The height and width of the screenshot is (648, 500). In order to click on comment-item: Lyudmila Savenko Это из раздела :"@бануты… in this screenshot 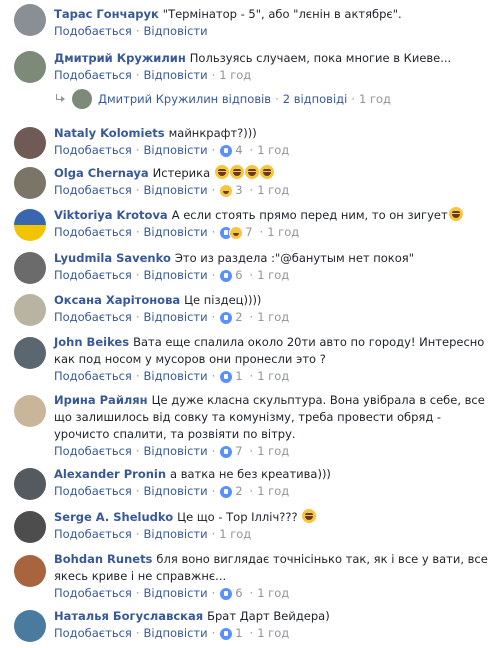, I will do `click(250, 269)`.